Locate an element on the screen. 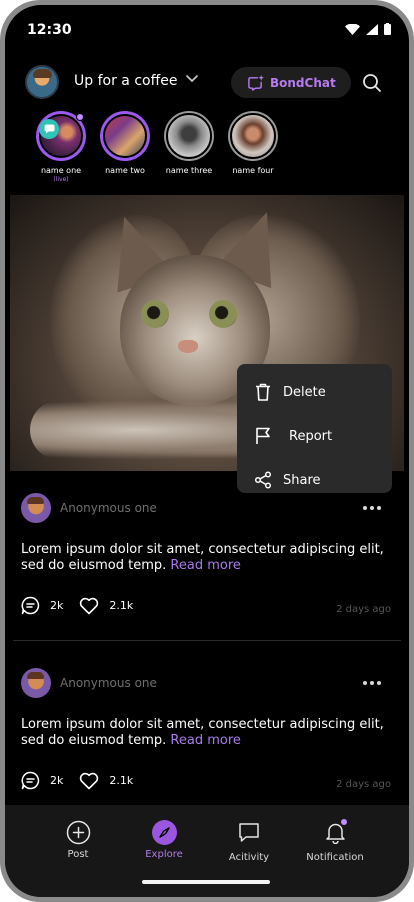 The image size is (414, 902). compass-icon is located at coordinates (164, 832).